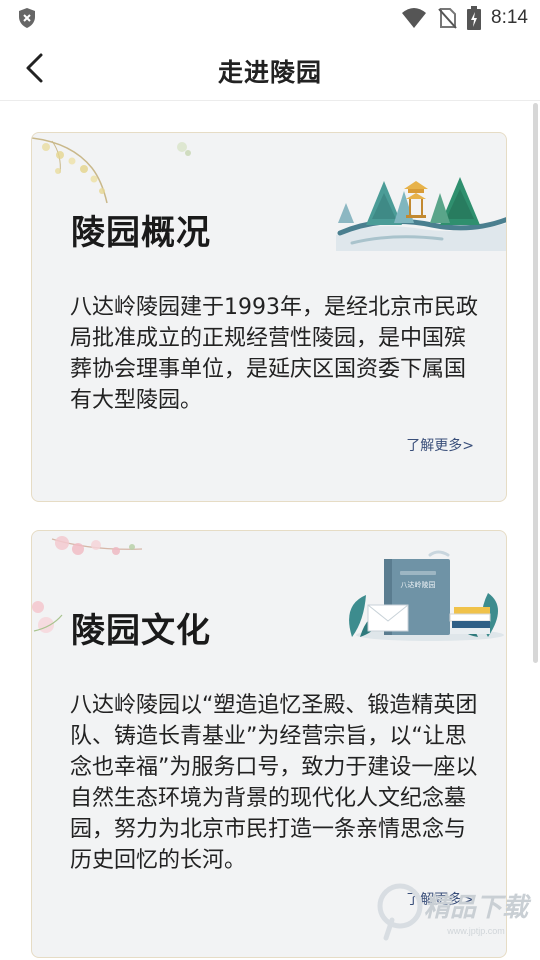 Image resolution: width=540 pixels, height=960 pixels. I want to click on status-time: 8:14, so click(509, 17).